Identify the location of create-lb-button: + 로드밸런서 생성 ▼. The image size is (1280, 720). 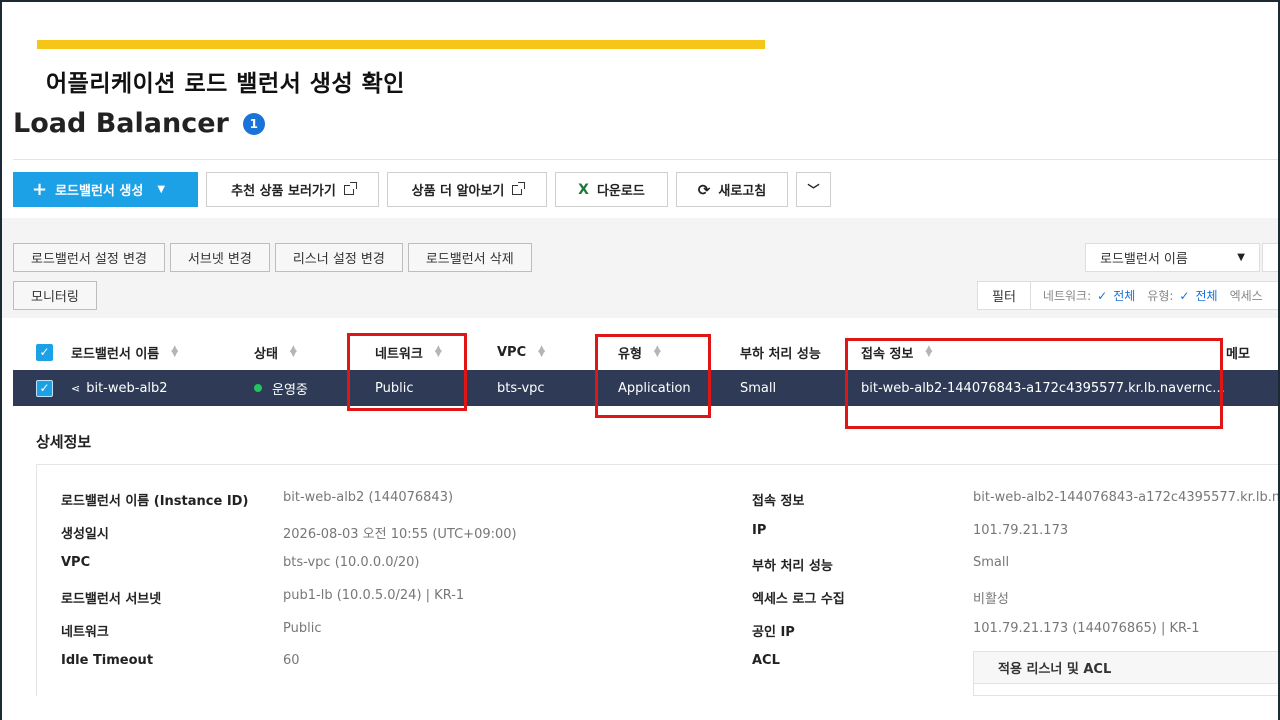
(105, 189).